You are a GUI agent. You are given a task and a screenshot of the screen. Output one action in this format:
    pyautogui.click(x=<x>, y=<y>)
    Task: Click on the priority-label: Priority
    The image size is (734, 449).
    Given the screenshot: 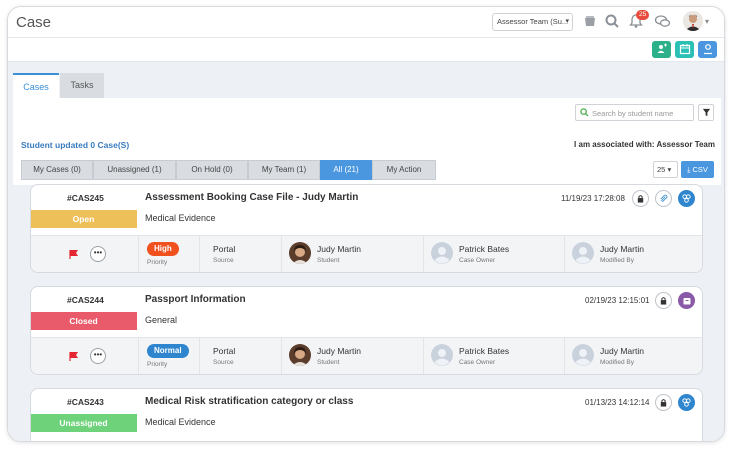 What is the action you would take?
    pyautogui.click(x=157, y=364)
    